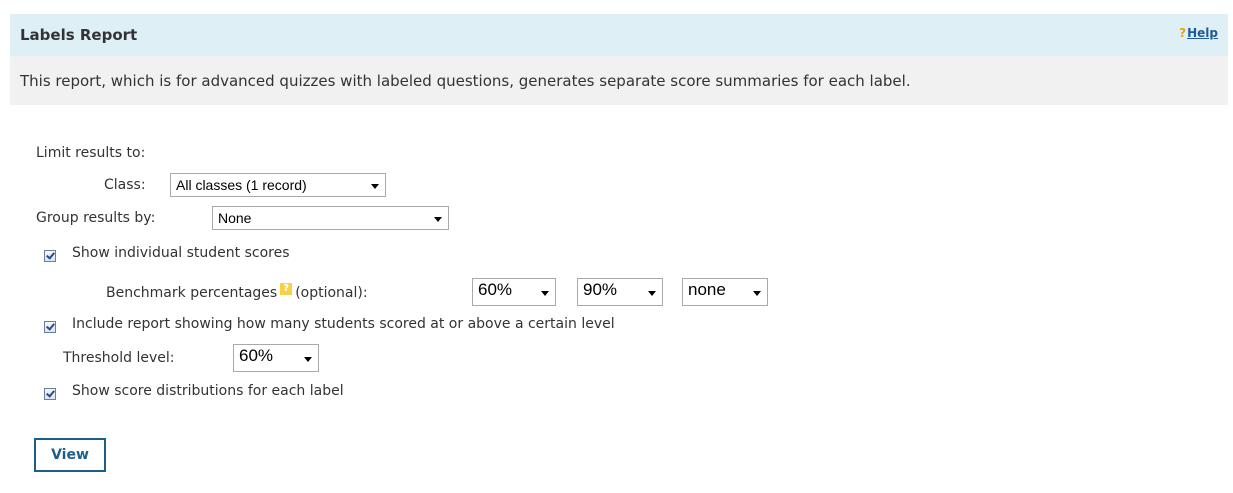 The width and height of the screenshot is (1233, 493). I want to click on help-question-icon: ?, so click(1183, 33).